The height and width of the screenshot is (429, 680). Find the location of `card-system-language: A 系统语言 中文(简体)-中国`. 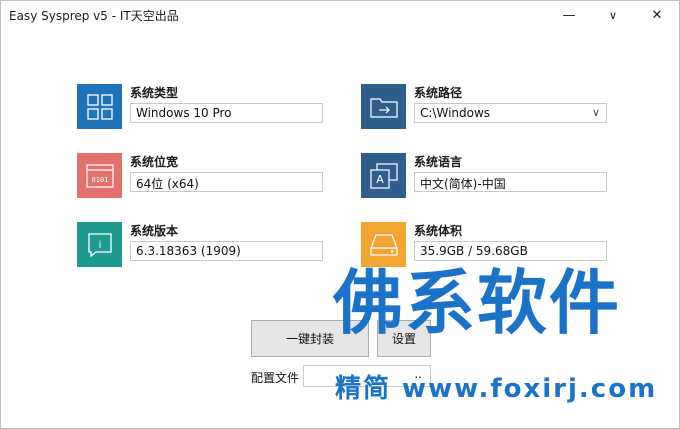

card-system-language: A 系统语言 中文(简体)-中国 is located at coordinates (485, 175).